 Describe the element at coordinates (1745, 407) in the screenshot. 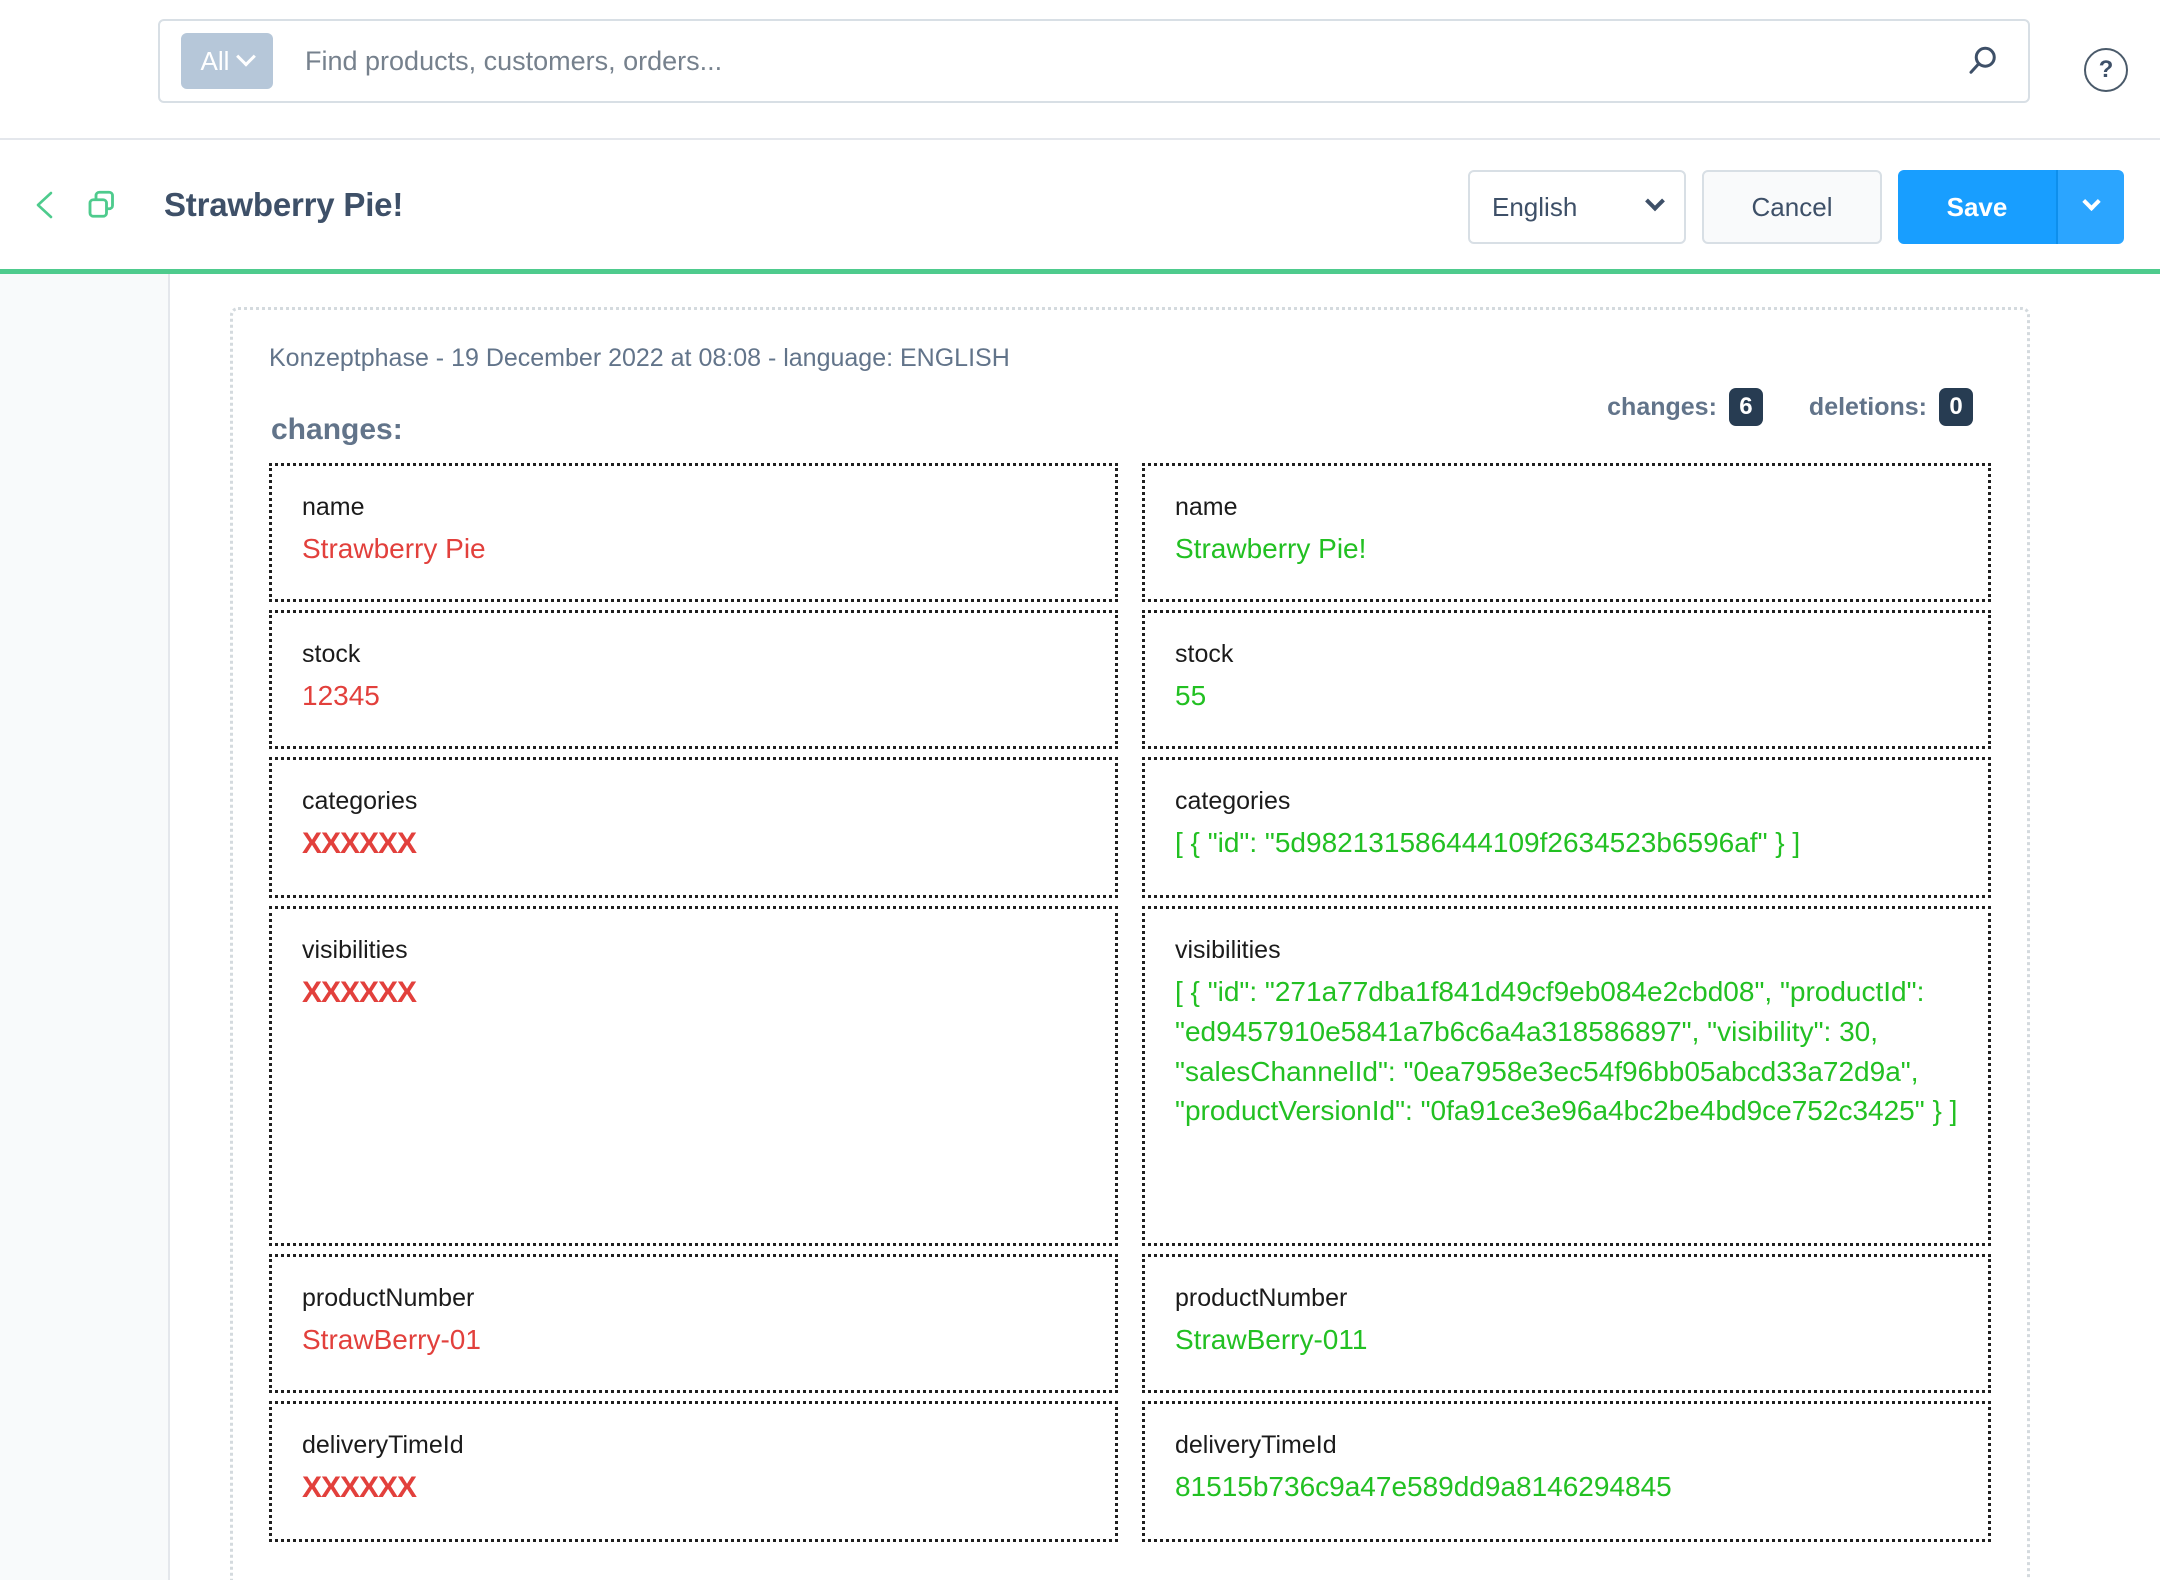

I see `changes-badge: 6` at that location.